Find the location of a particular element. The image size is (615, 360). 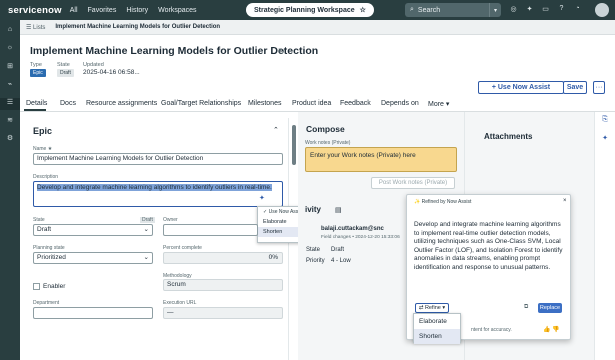

user-avatar is located at coordinates (602, 10).